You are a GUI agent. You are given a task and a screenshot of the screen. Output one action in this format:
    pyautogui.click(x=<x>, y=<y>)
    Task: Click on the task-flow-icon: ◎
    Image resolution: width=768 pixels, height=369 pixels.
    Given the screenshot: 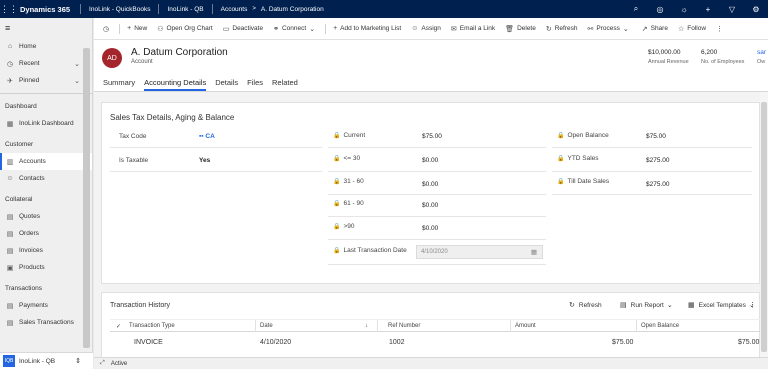 What is the action you would take?
    pyautogui.click(x=660, y=9)
    